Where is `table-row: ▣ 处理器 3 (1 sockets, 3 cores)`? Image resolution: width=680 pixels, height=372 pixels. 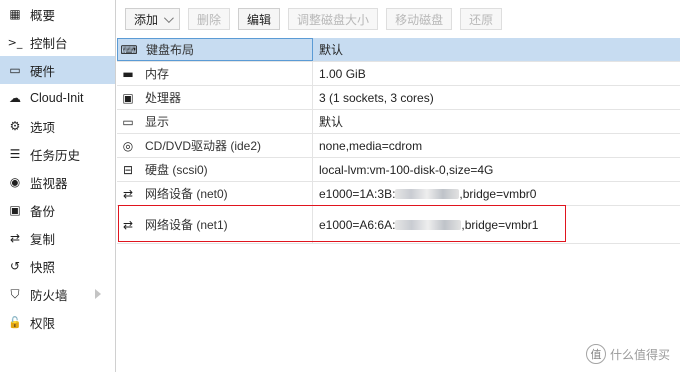
table-row: ▣ 处理器 3 (1 sockets, 3 cores) is located at coordinates (398, 98).